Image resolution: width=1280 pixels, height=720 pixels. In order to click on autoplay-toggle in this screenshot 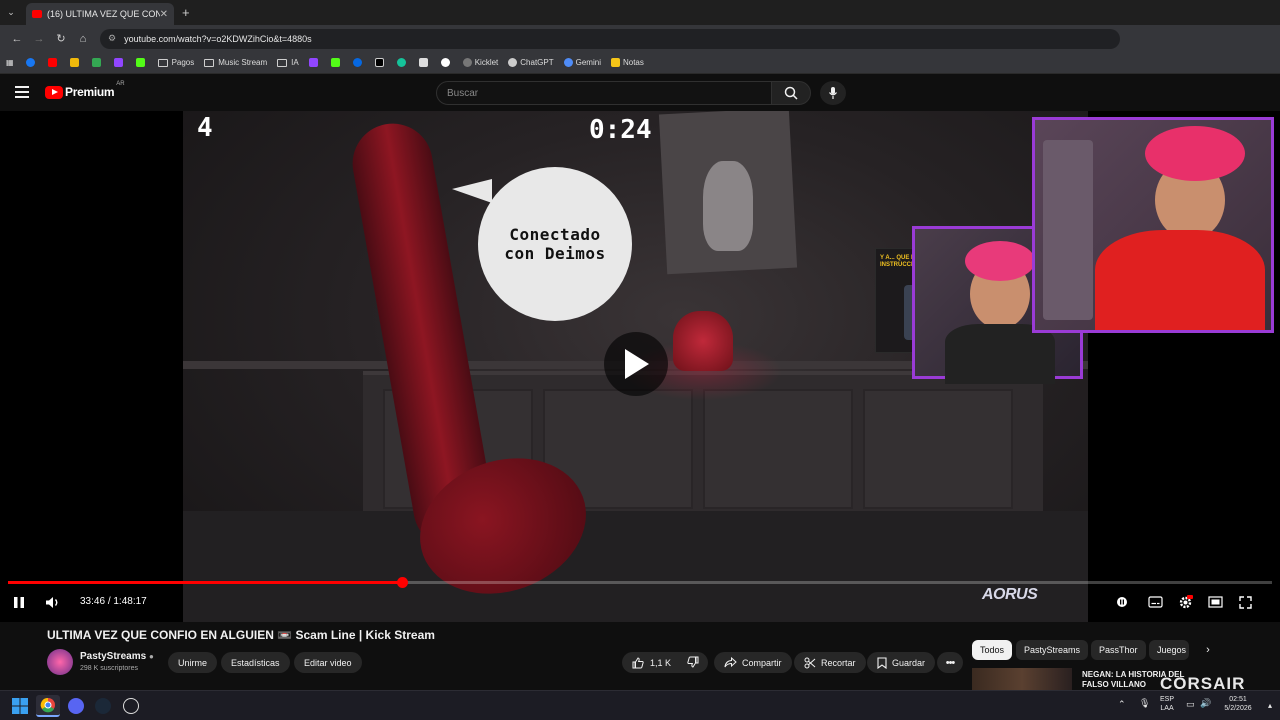, I will do `click(1122, 602)`.